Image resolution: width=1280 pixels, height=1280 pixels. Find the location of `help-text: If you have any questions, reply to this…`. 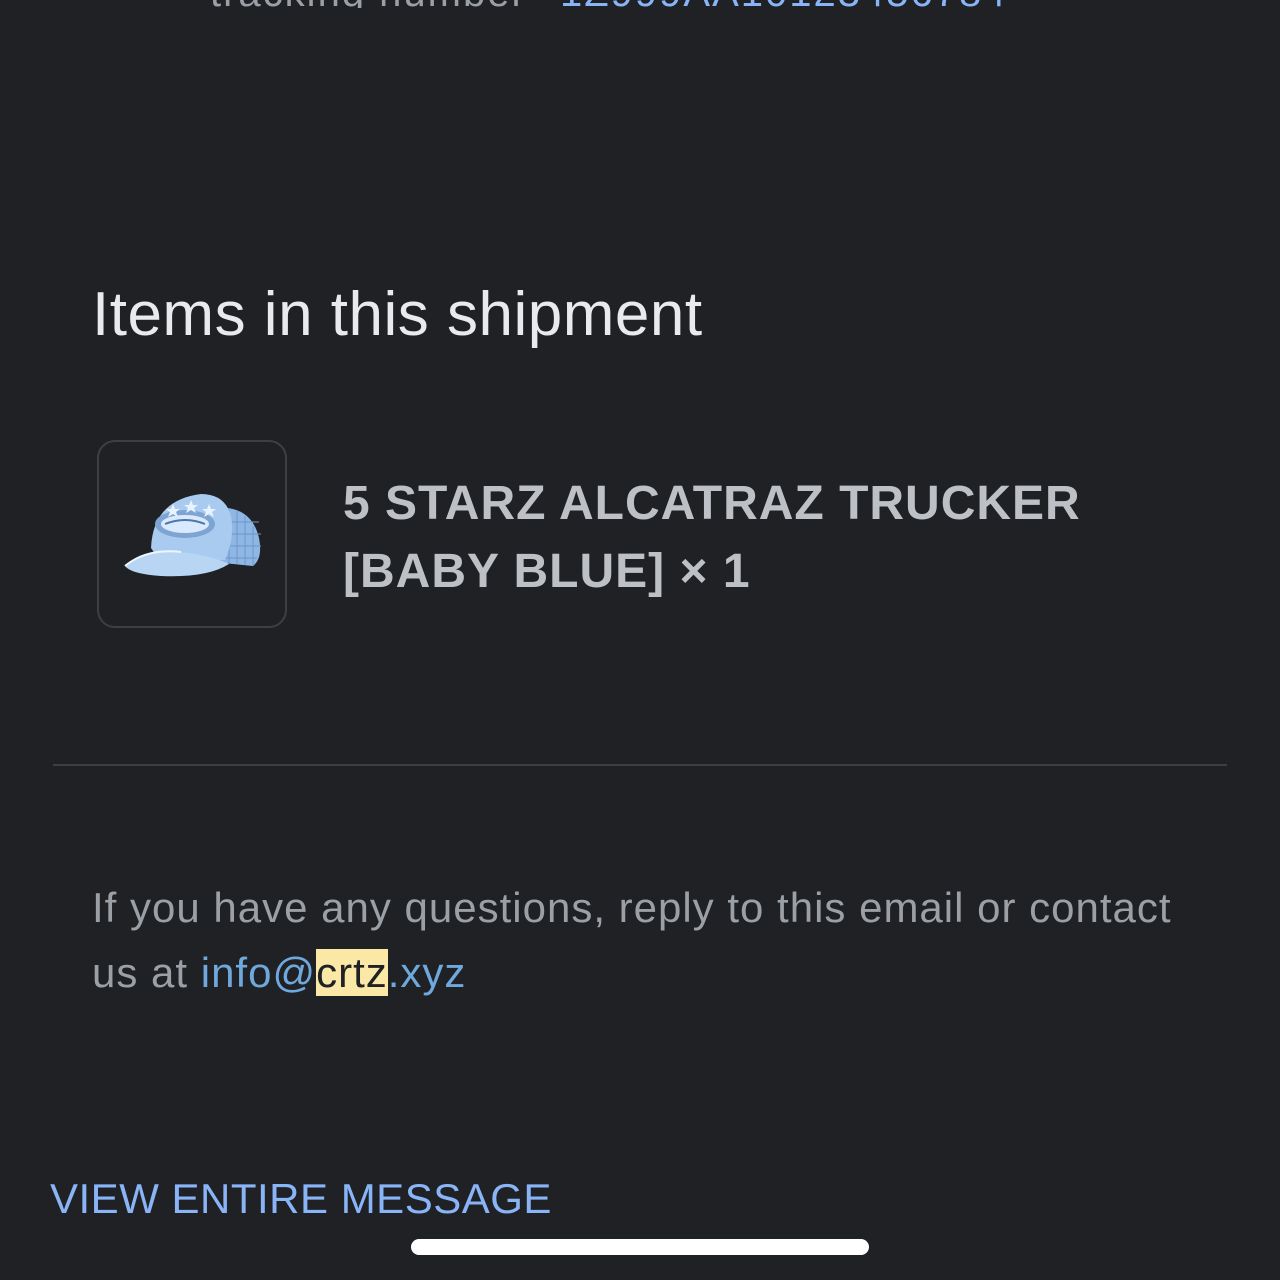

help-text: If you have any questions, reply to this… is located at coordinates (642, 940).